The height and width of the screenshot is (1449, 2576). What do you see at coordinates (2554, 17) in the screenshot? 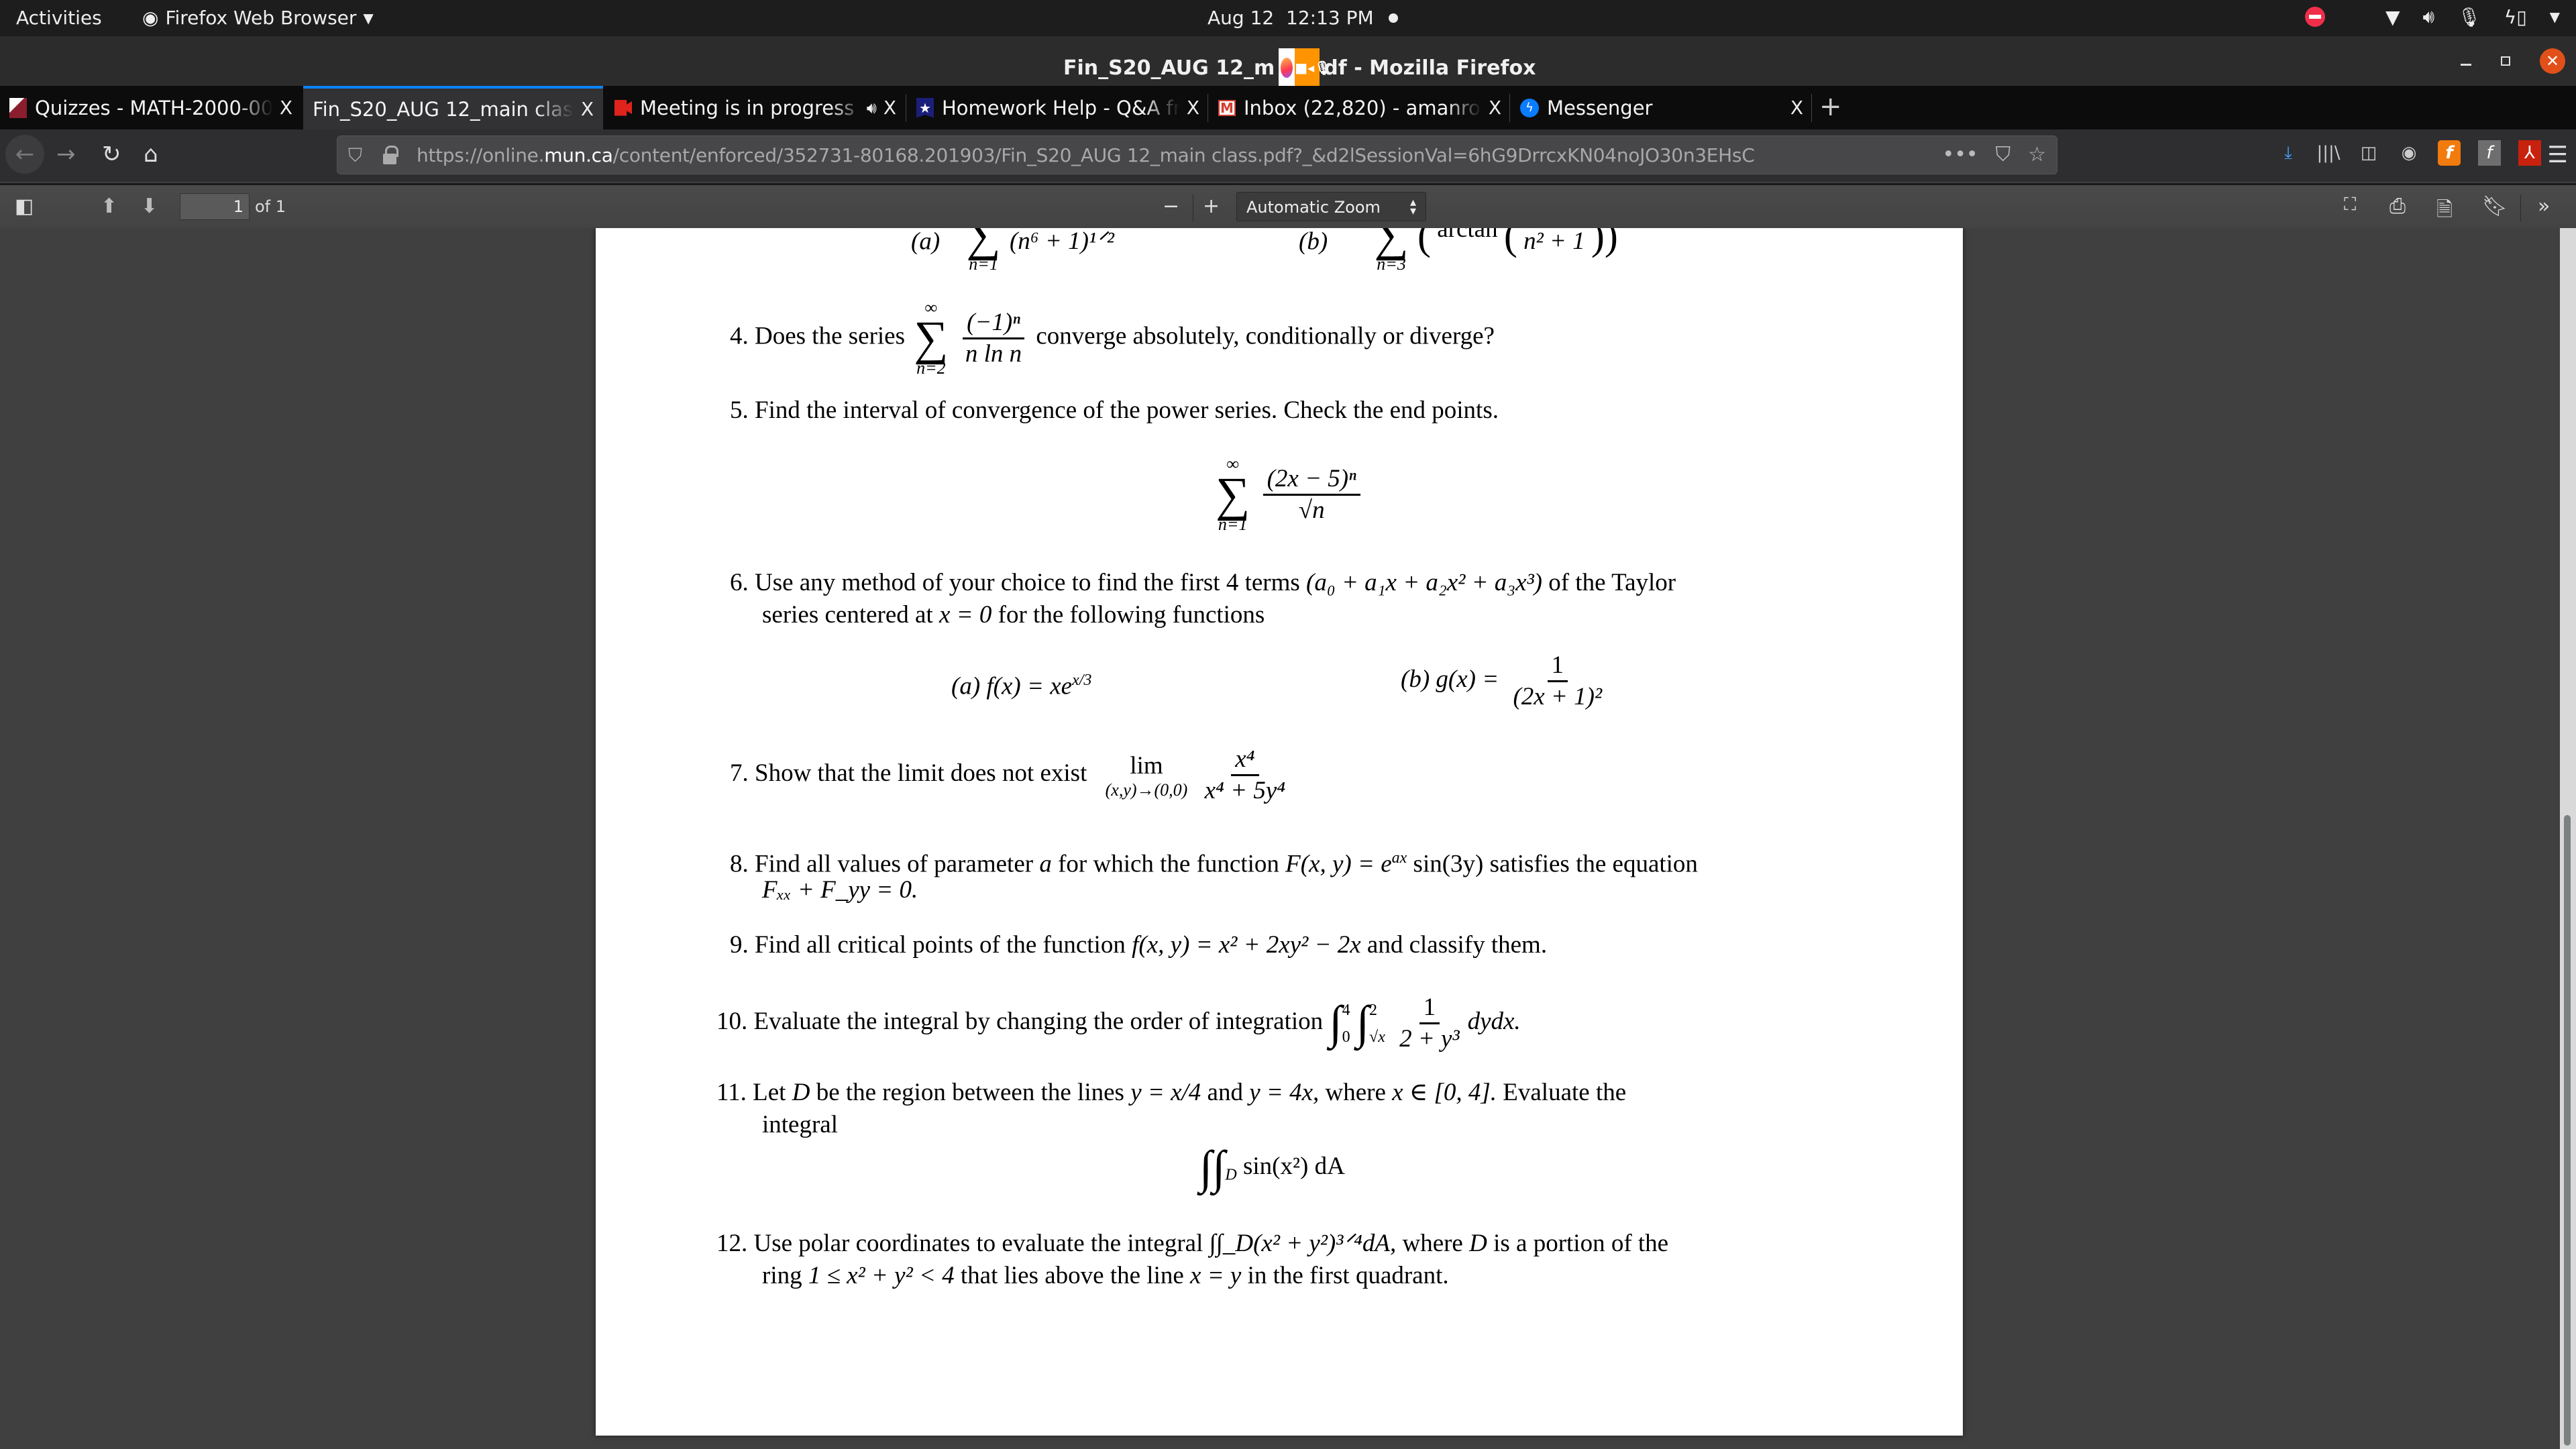
I see `system-menu-arrow-icon: ▼` at bounding box center [2554, 17].